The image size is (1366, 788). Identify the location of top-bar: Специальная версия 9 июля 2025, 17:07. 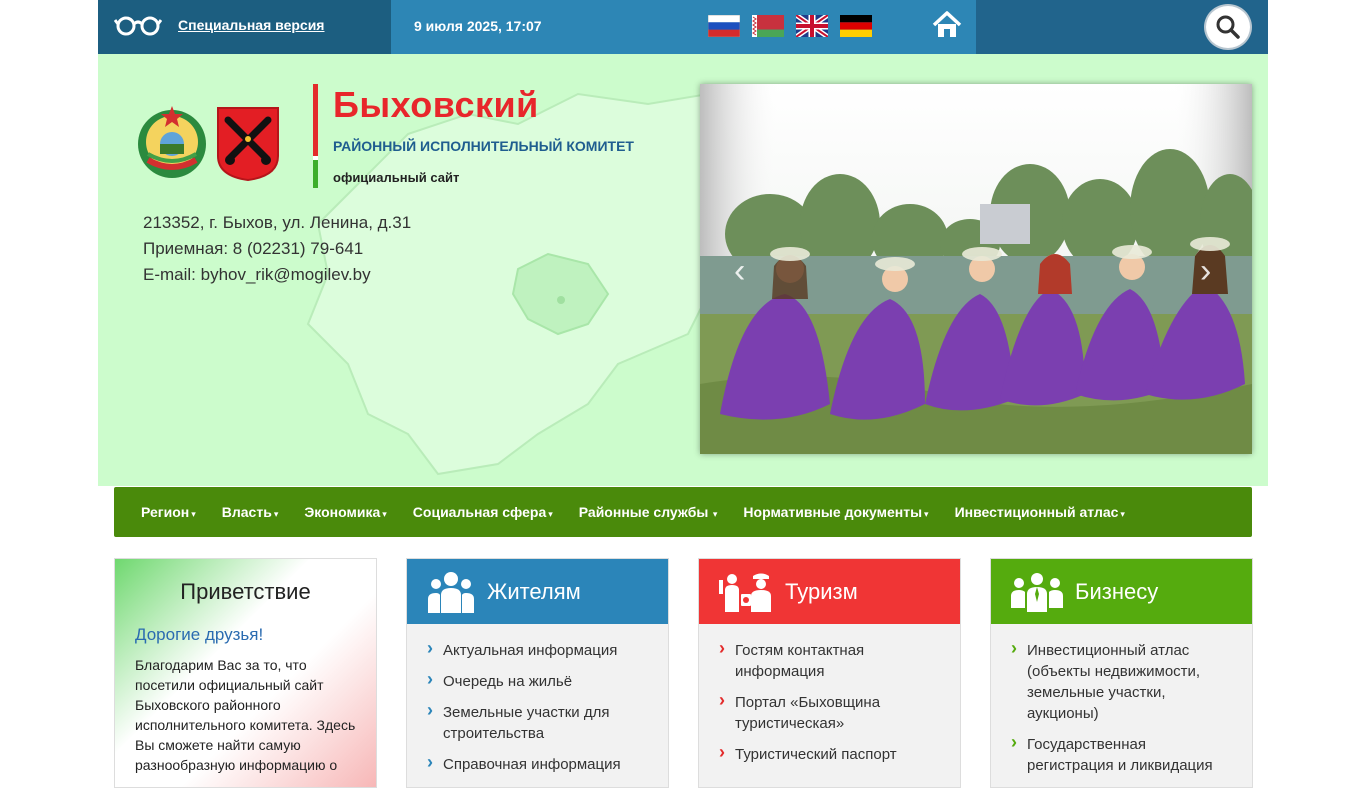
(683, 27).